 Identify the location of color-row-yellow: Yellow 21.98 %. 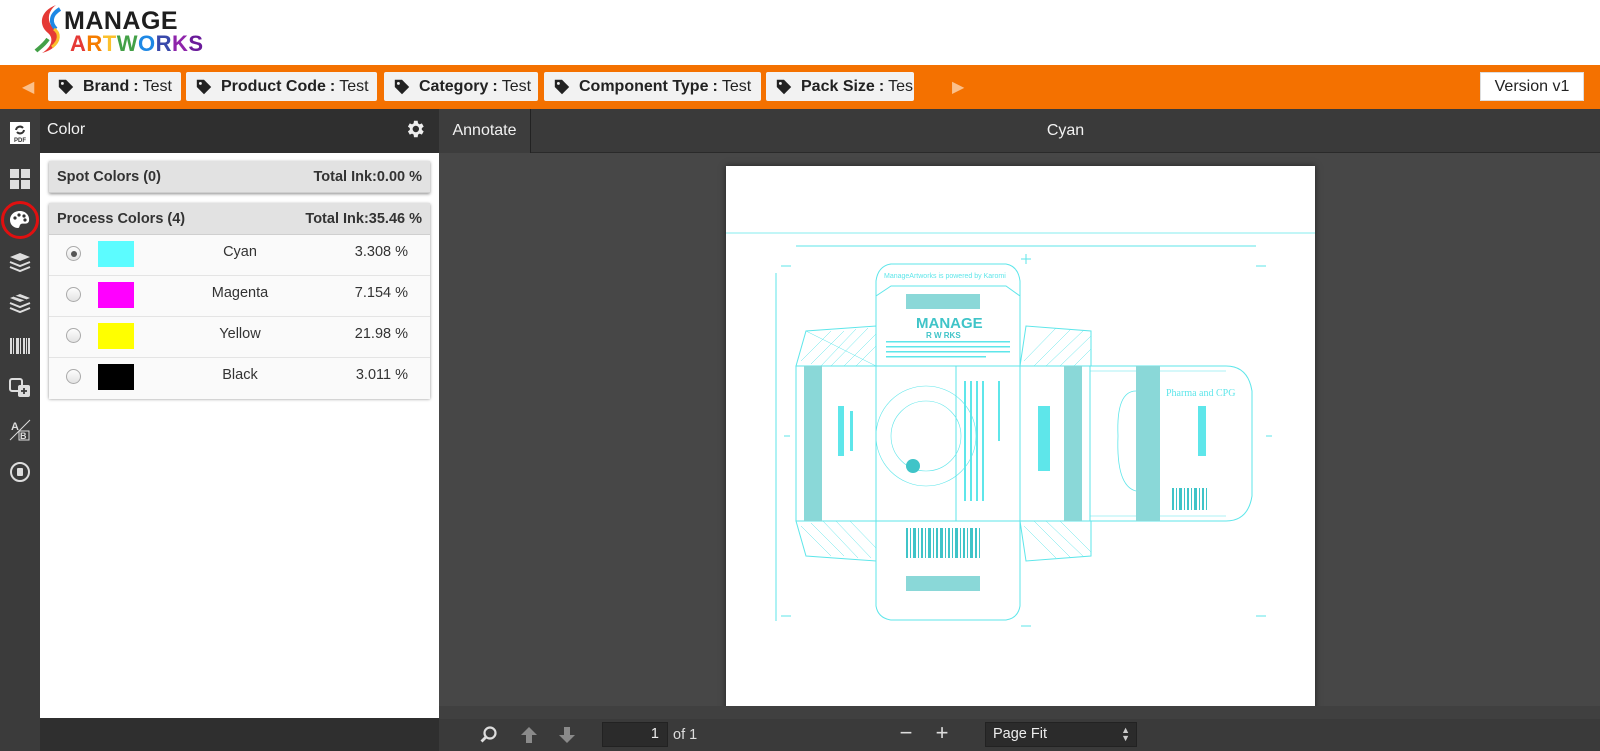
(239, 337).